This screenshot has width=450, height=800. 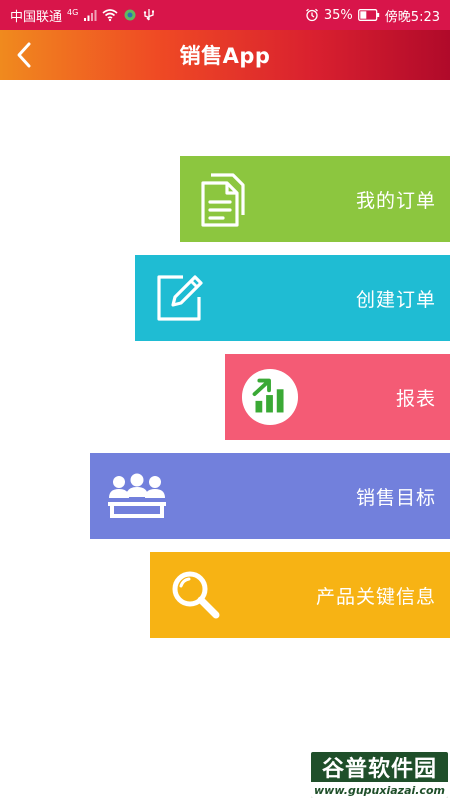 What do you see at coordinates (180, 298) in the screenshot?
I see `edit-icon` at bounding box center [180, 298].